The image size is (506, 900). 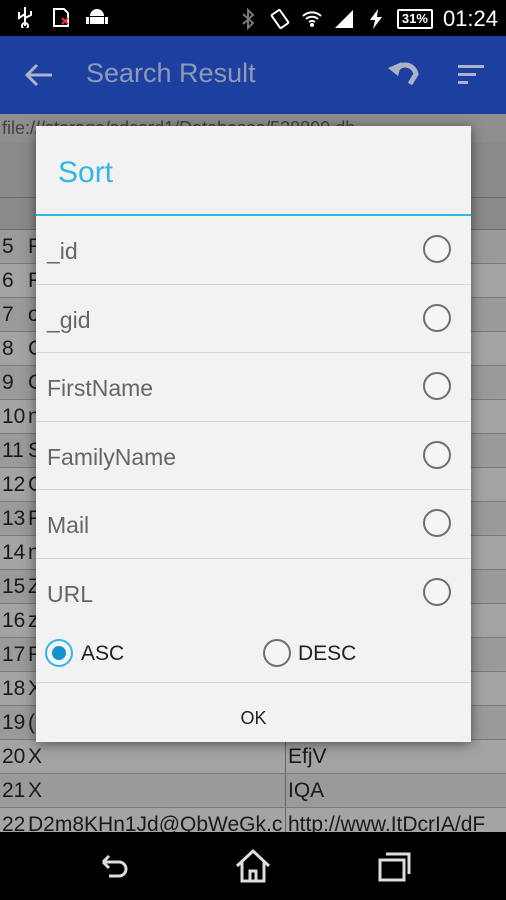 I want to click on sort-option-id: _id, so click(x=253, y=250).